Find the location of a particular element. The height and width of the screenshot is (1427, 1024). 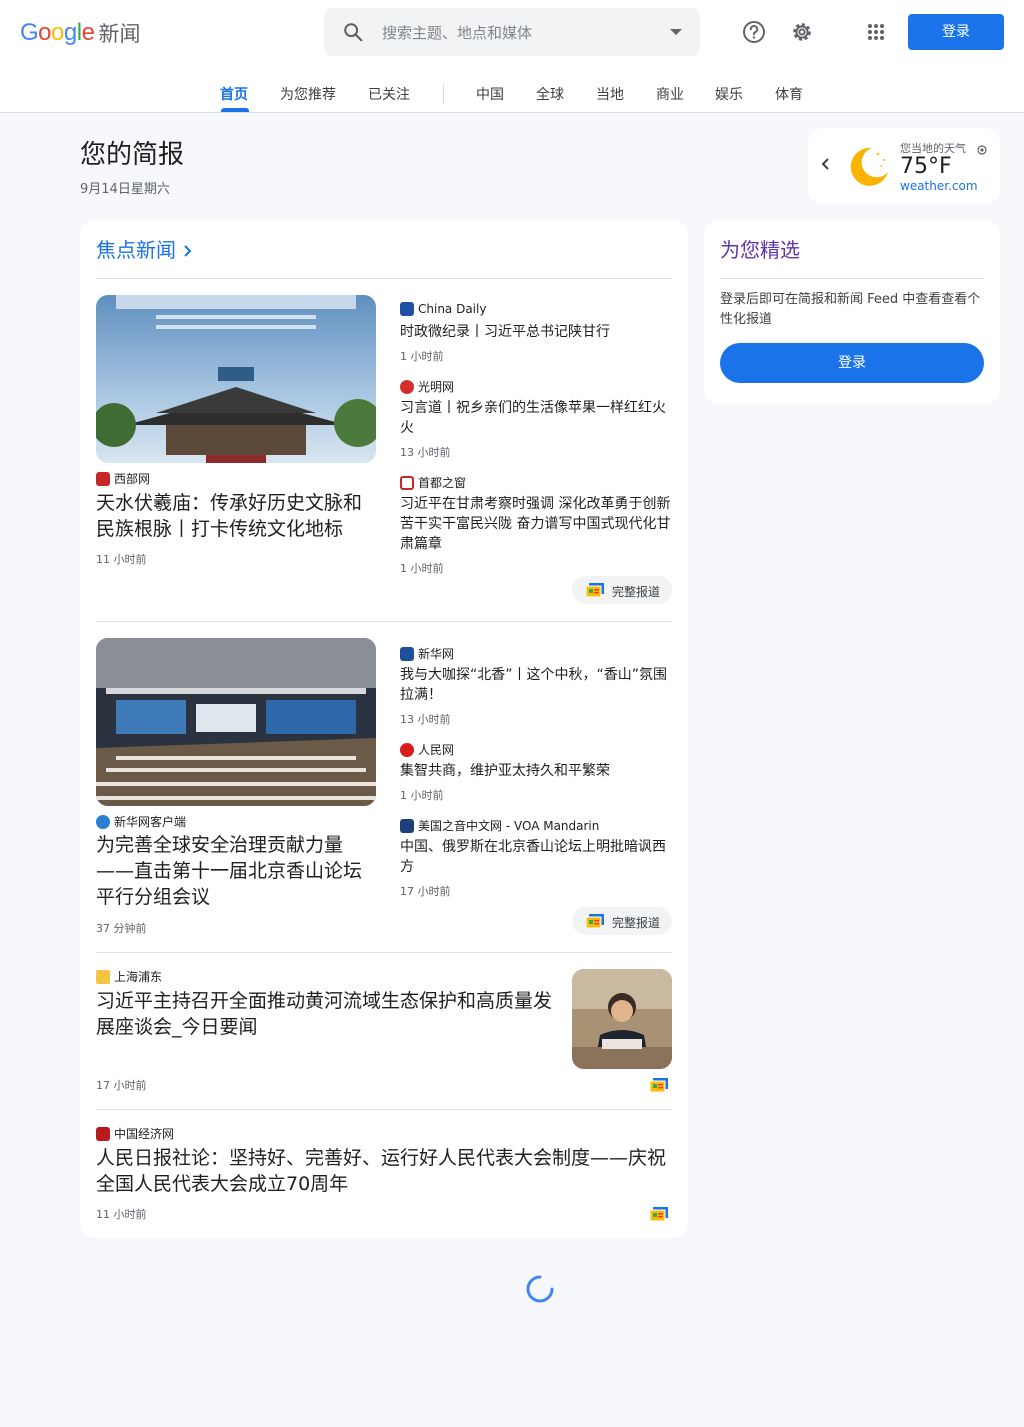

briefing-title: 您的简报 is located at coordinates (132, 155).